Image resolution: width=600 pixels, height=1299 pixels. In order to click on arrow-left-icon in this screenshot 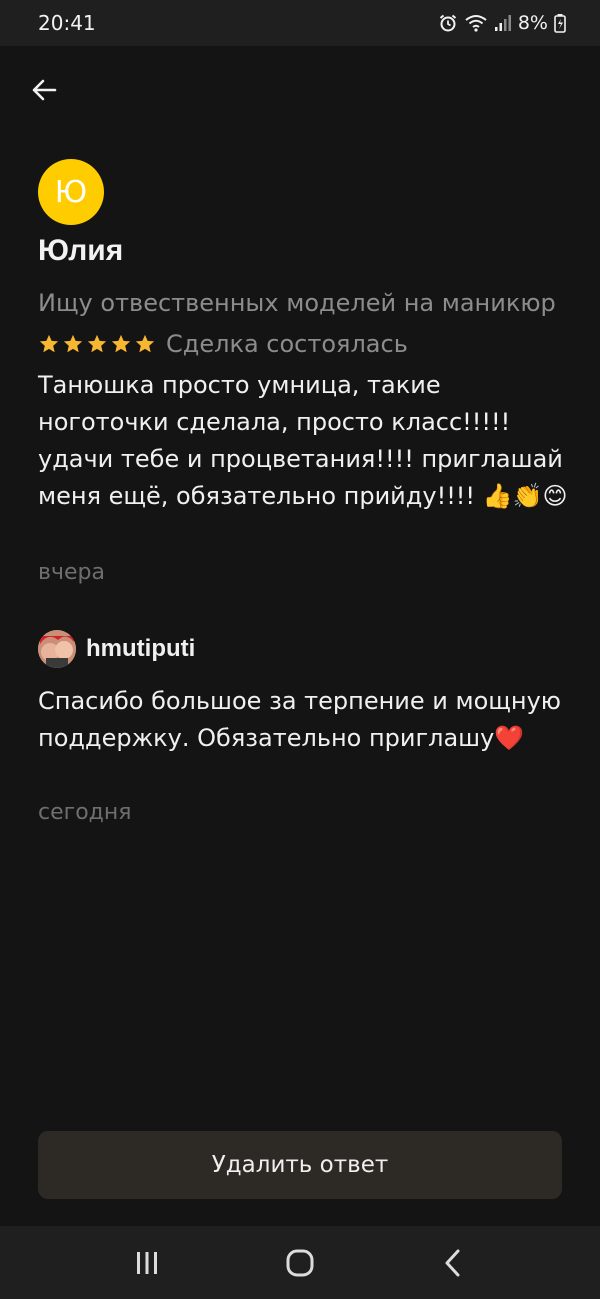, I will do `click(44, 90)`.